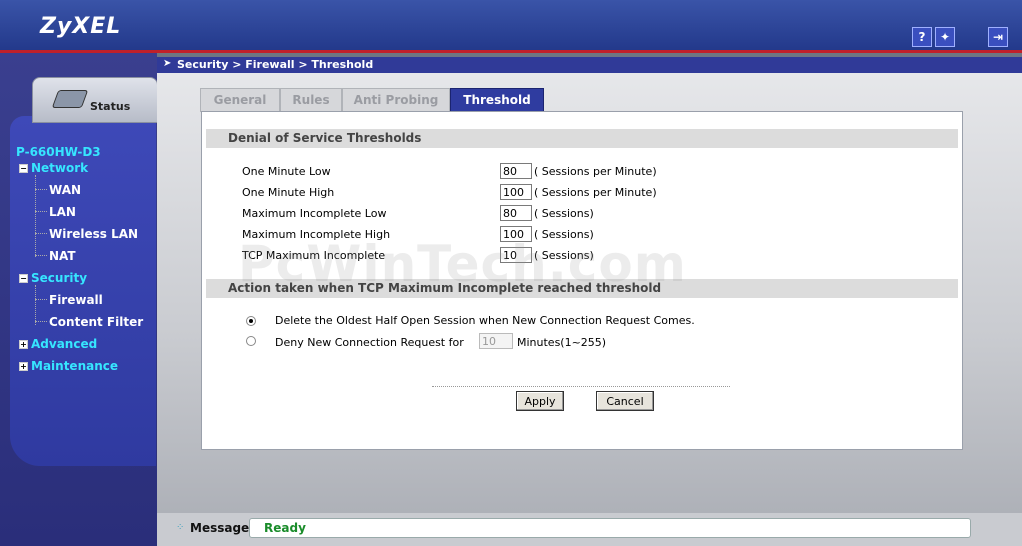 Image resolution: width=1022 pixels, height=546 pixels. Describe the element at coordinates (70, 99) in the screenshot. I see `router-icon` at that location.